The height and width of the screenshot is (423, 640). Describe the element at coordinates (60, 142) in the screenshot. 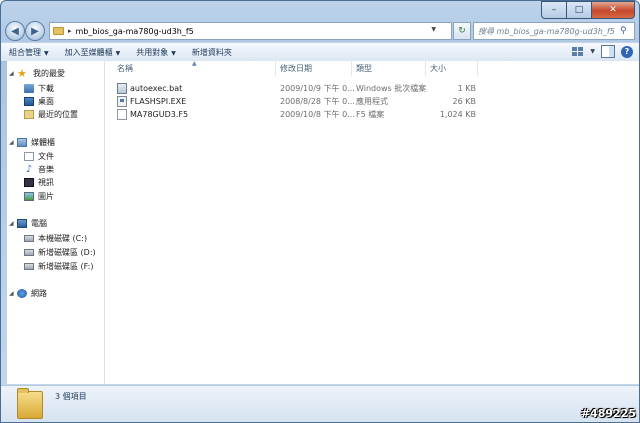

I see `nav-libraries: ◢ 媒體櫃` at that location.